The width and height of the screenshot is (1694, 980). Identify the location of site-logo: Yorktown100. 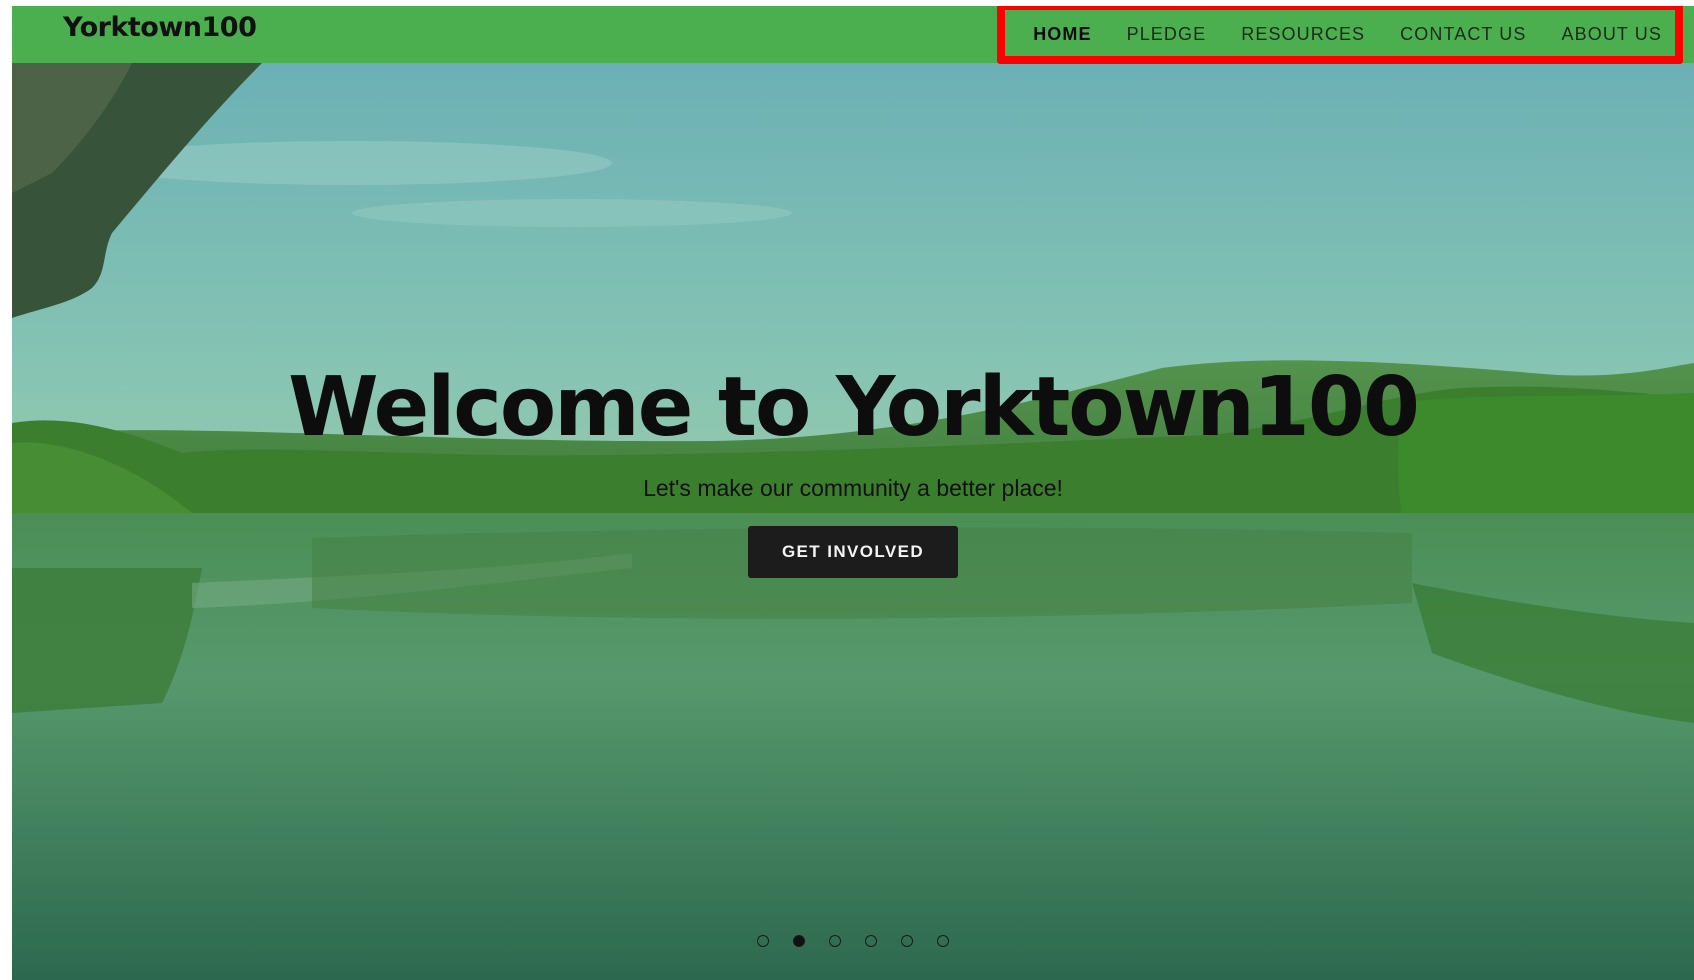
(160, 27).